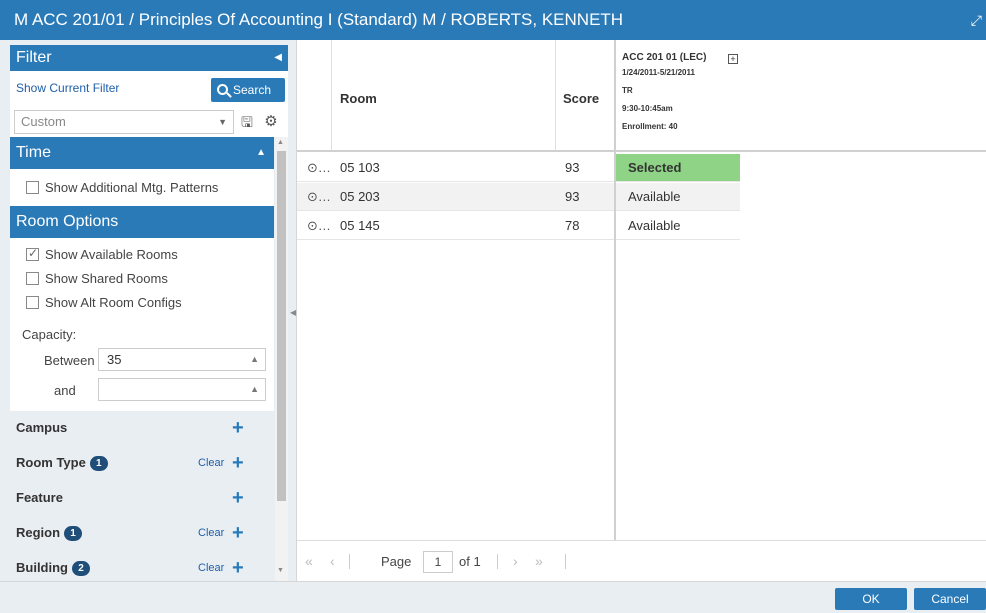 The image size is (986, 613). Describe the element at coordinates (271, 122) in the screenshot. I see `gear-icon: ⚙` at that location.